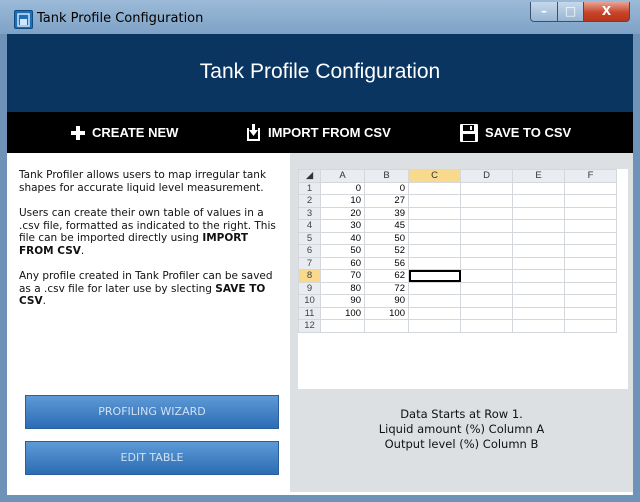 The width and height of the screenshot is (640, 502). What do you see at coordinates (386, 263) in the screenshot?
I see `table-cell: 56` at bounding box center [386, 263].